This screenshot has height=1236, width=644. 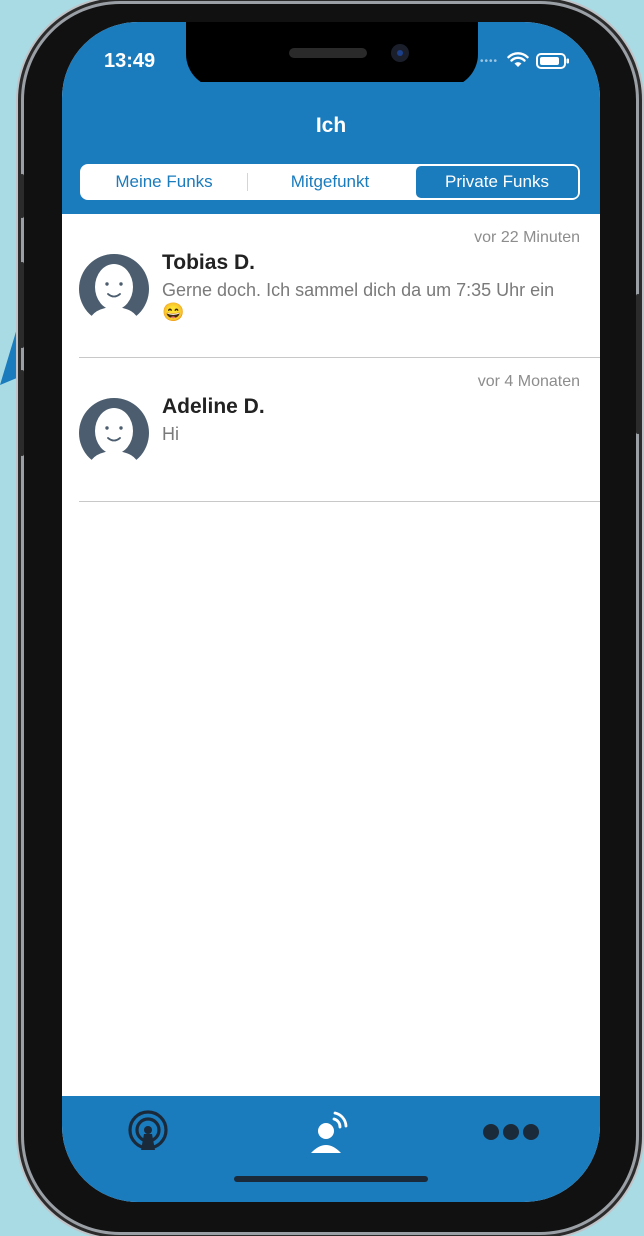 What do you see at coordinates (331, 1179) in the screenshot?
I see `home-indicator` at bounding box center [331, 1179].